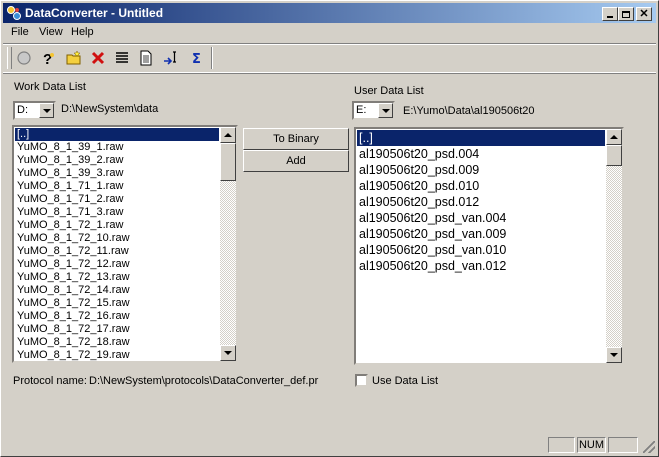 The width and height of the screenshot is (659, 457). I want to click on close-button: ✕, so click(644, 14).